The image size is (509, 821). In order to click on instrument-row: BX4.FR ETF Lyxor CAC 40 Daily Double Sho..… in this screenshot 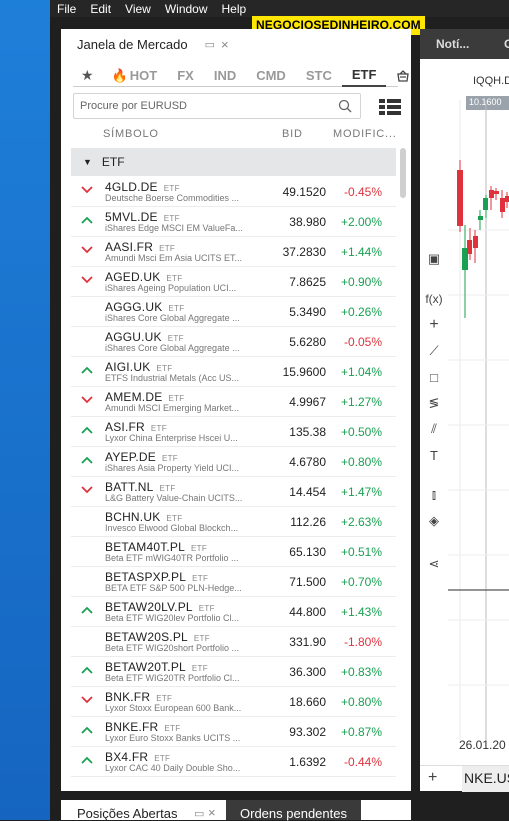, I will do `click(233, 762)`.